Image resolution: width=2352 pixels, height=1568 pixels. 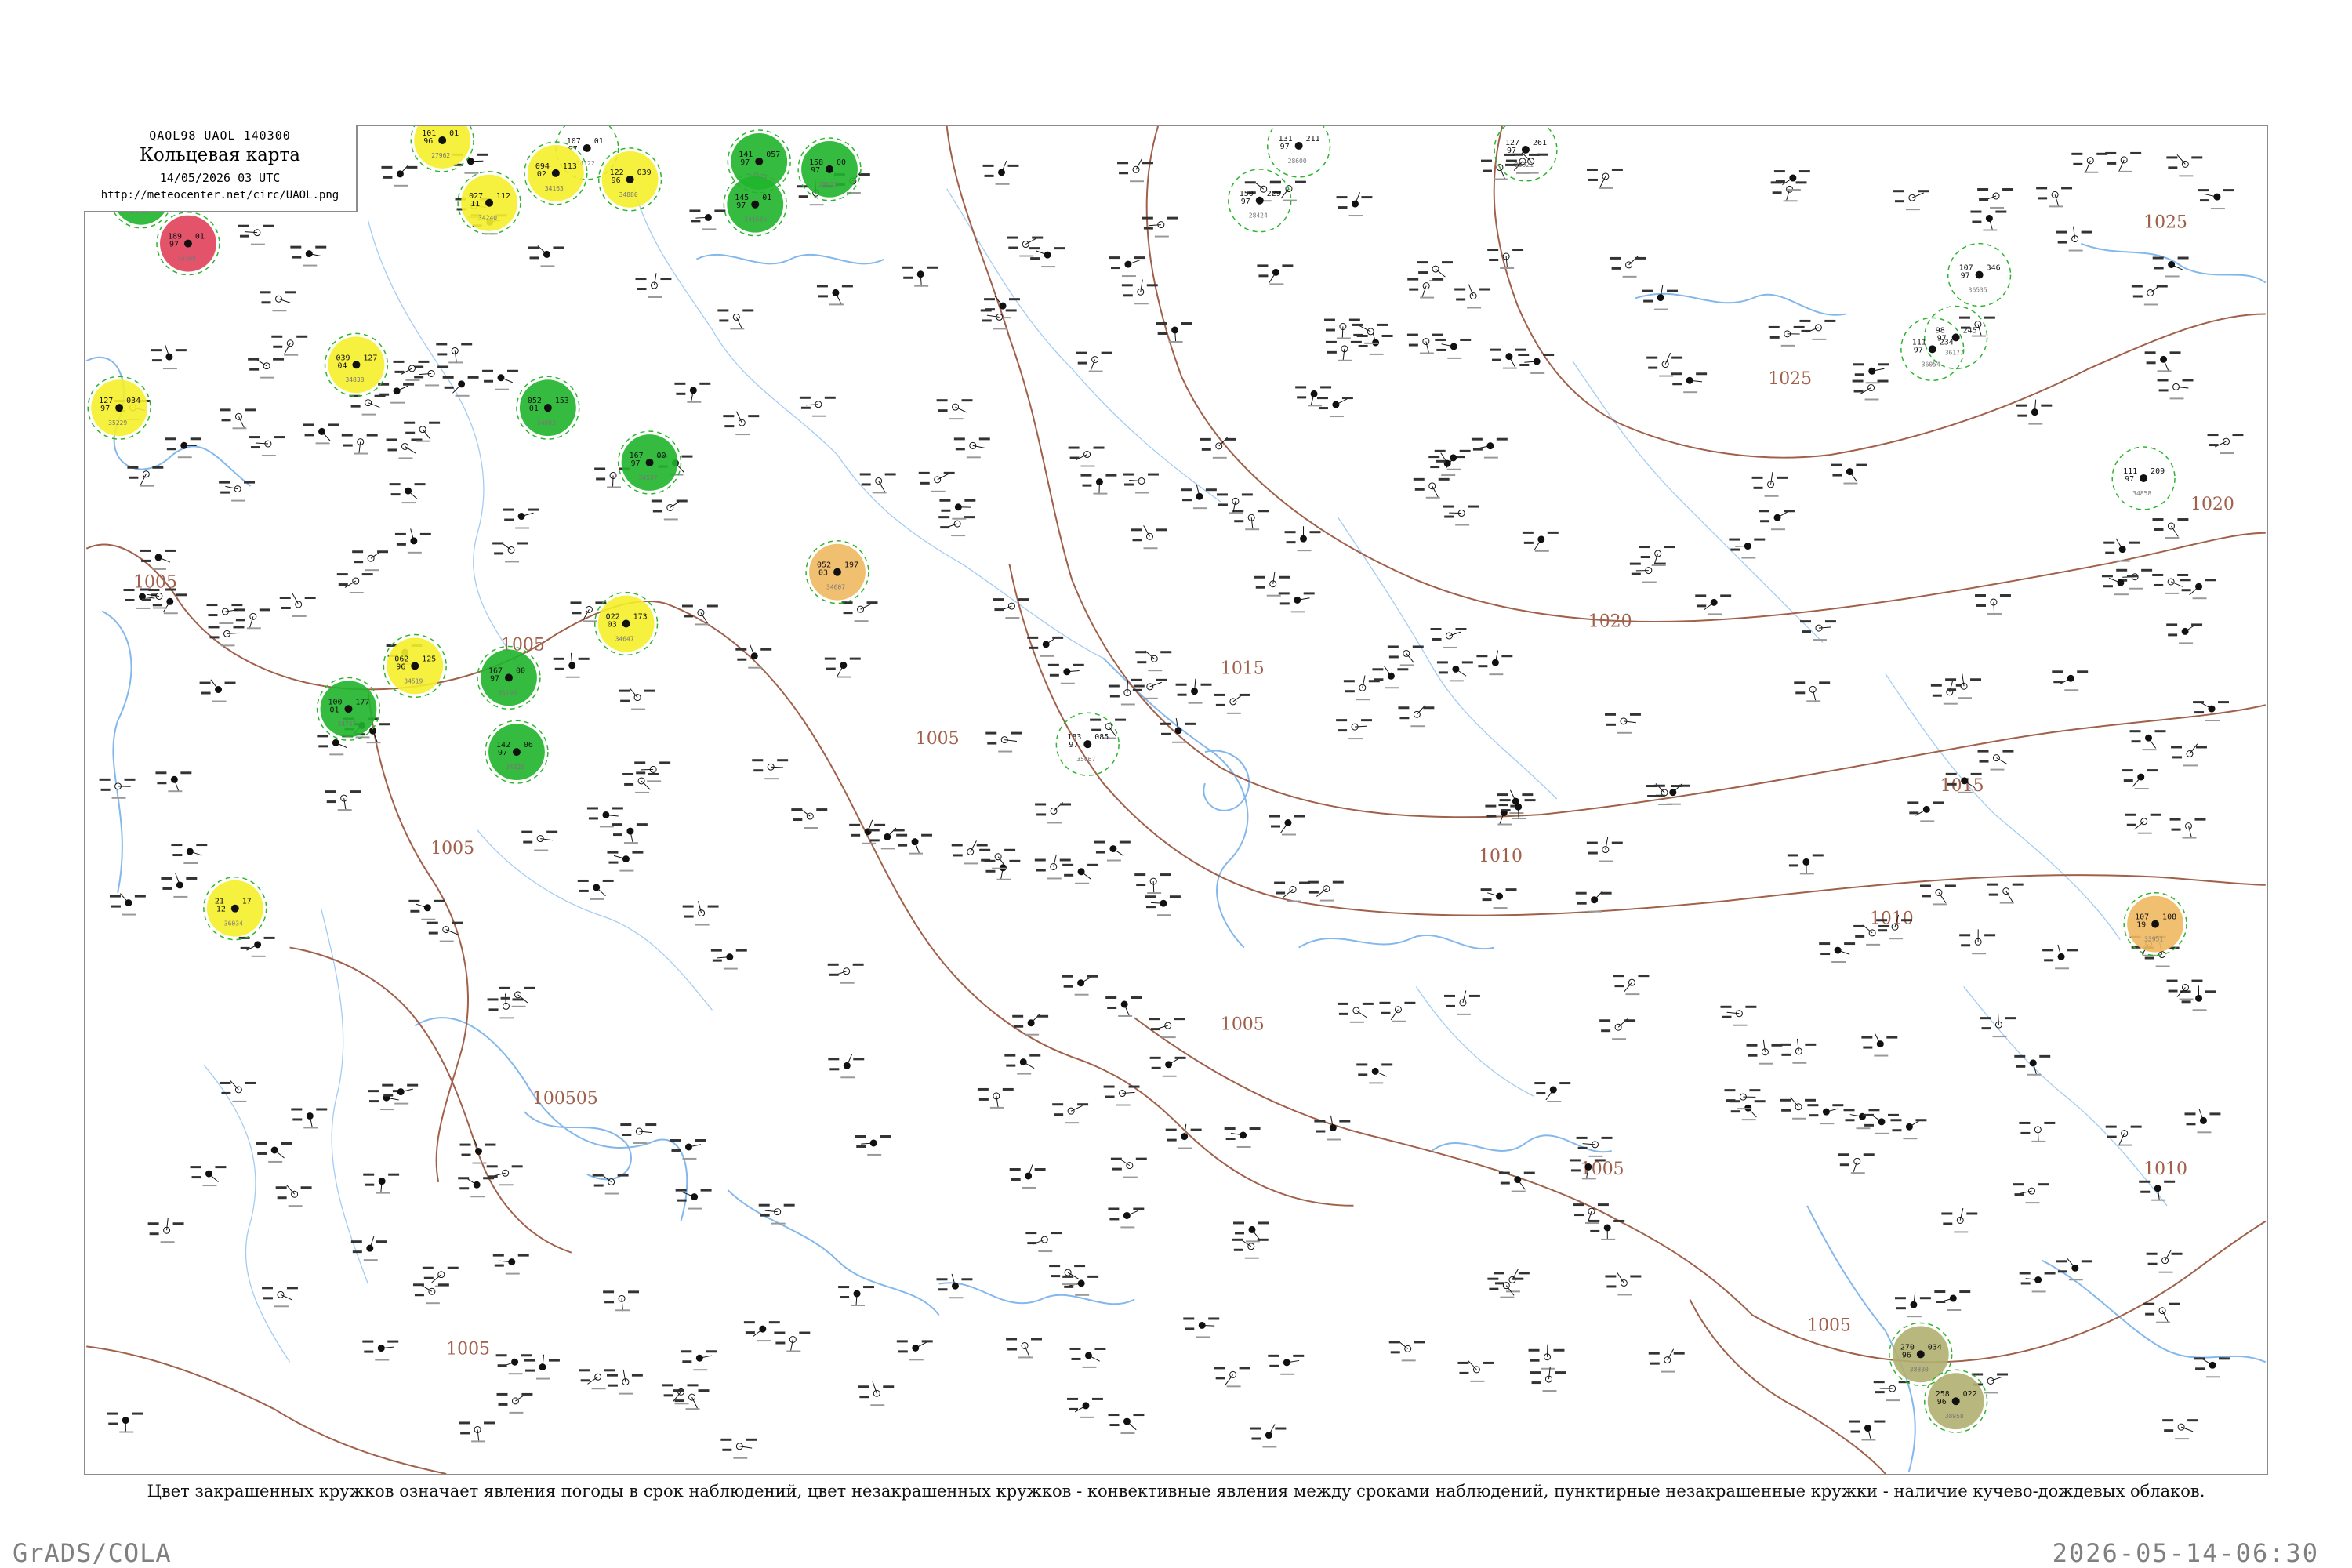 I want to click on station-index: 34240, so click(x=487, y=219).